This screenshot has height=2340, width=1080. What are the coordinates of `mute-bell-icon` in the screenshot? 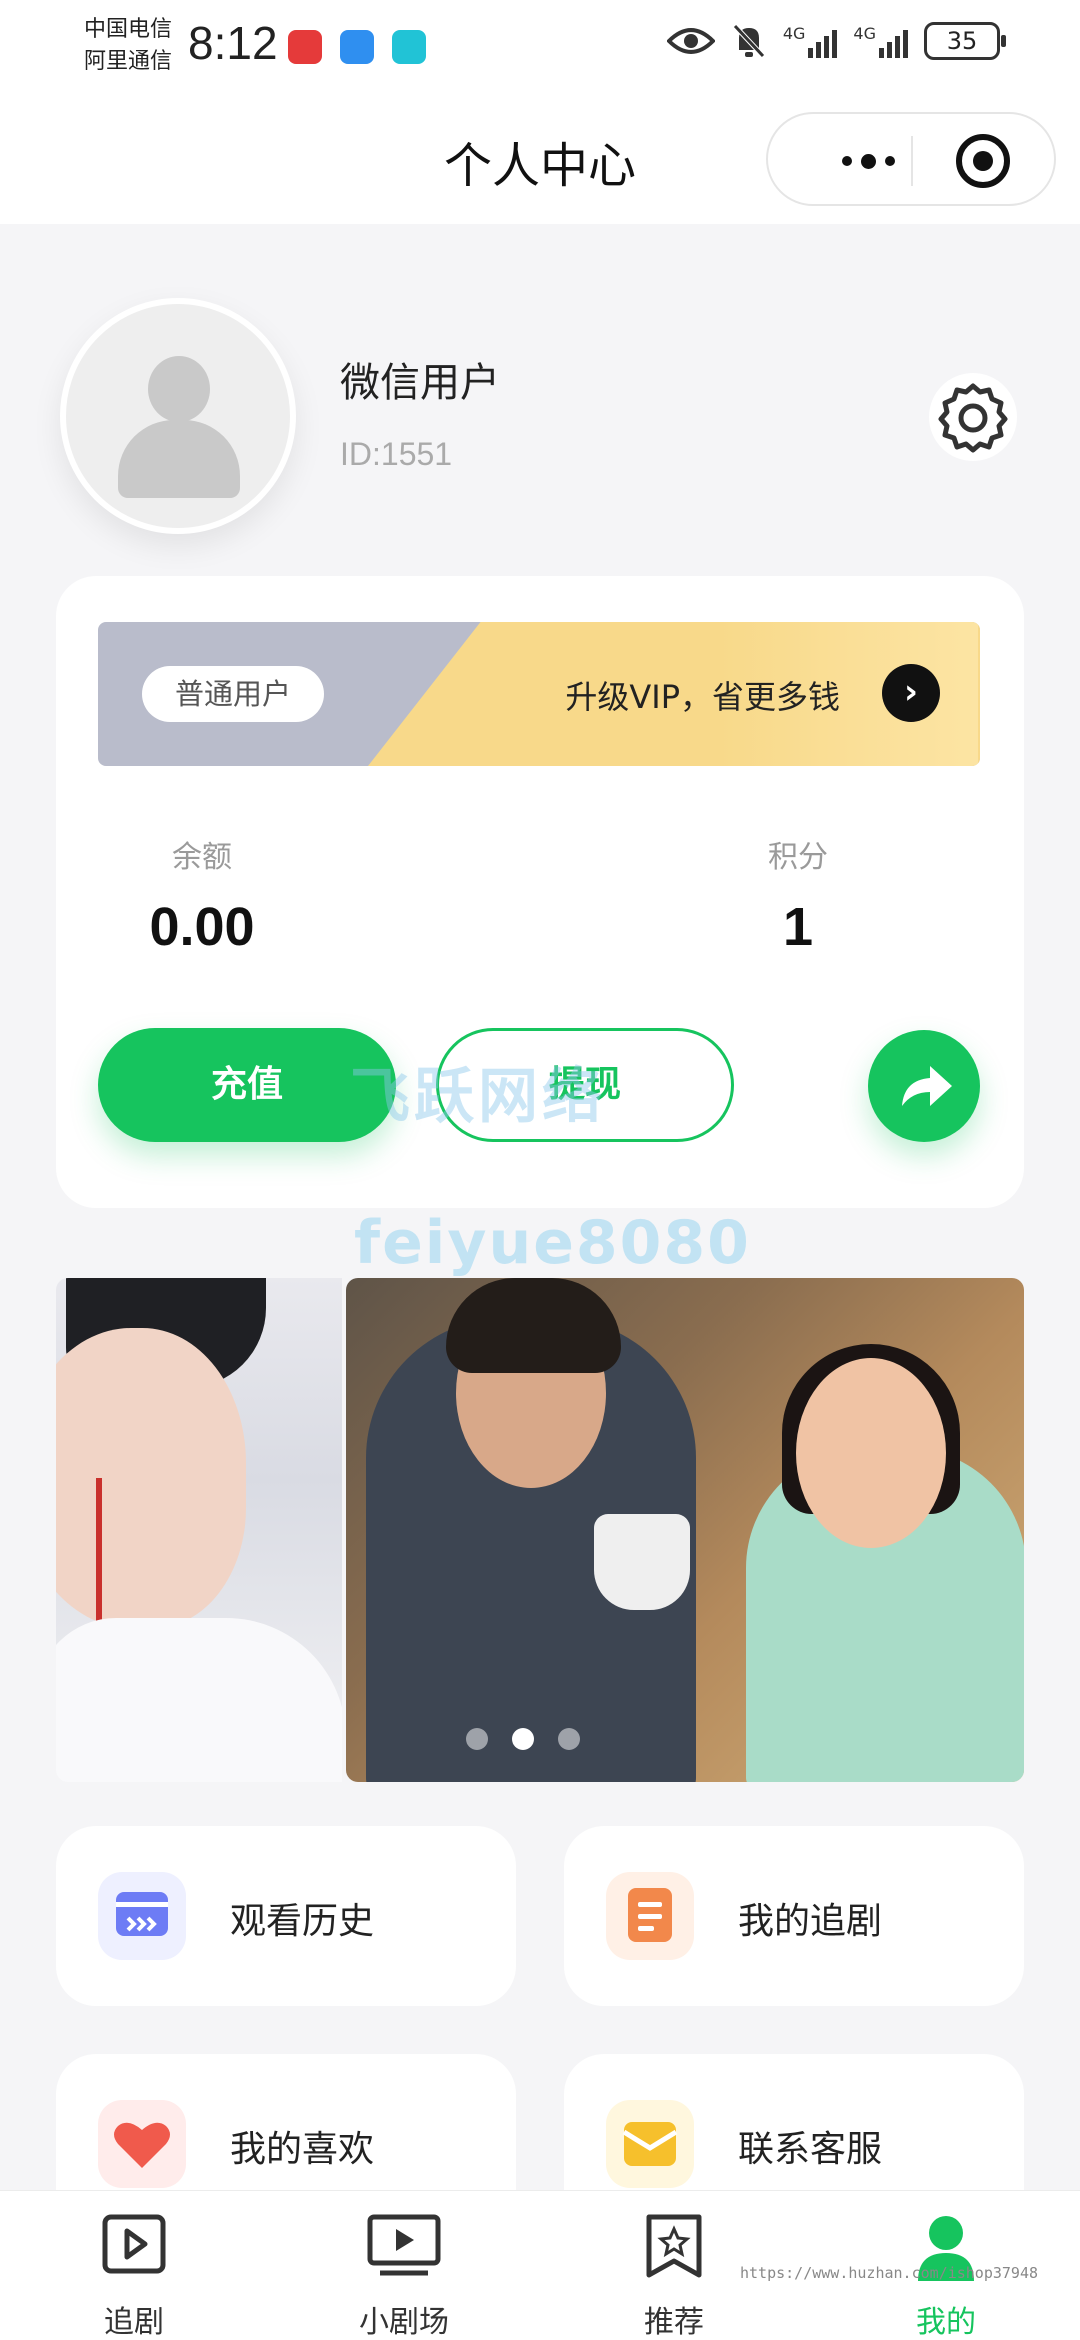 It's located at (749, 41).